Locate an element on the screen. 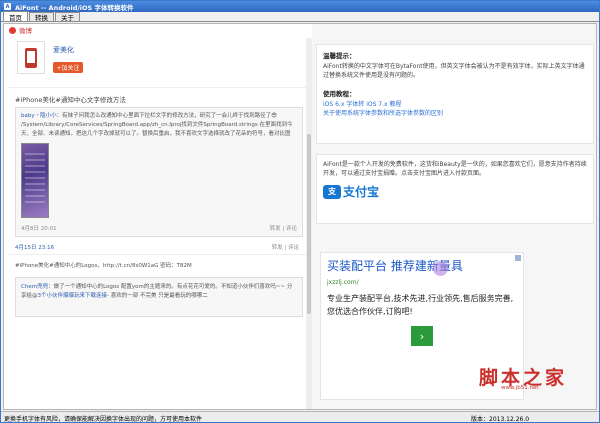 The height and width of the screenshot is (423, 600). profile-card: 爱美化 +加关注 is located at coordinates (158, 63).